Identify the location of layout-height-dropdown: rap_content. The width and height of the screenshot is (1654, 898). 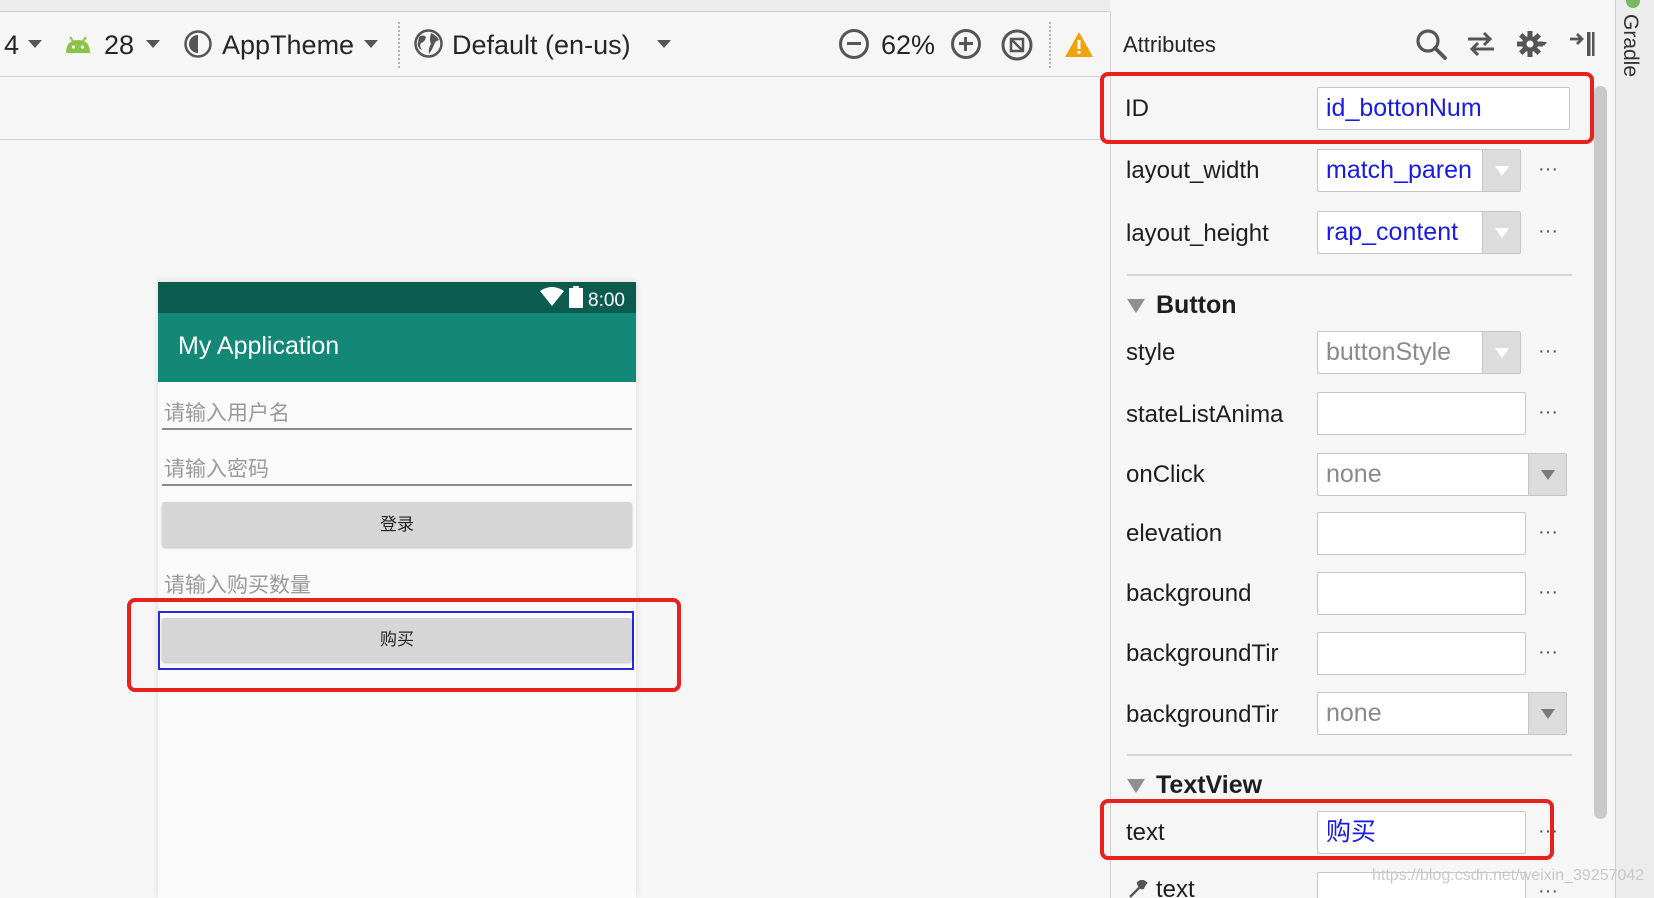
(1419, 232).